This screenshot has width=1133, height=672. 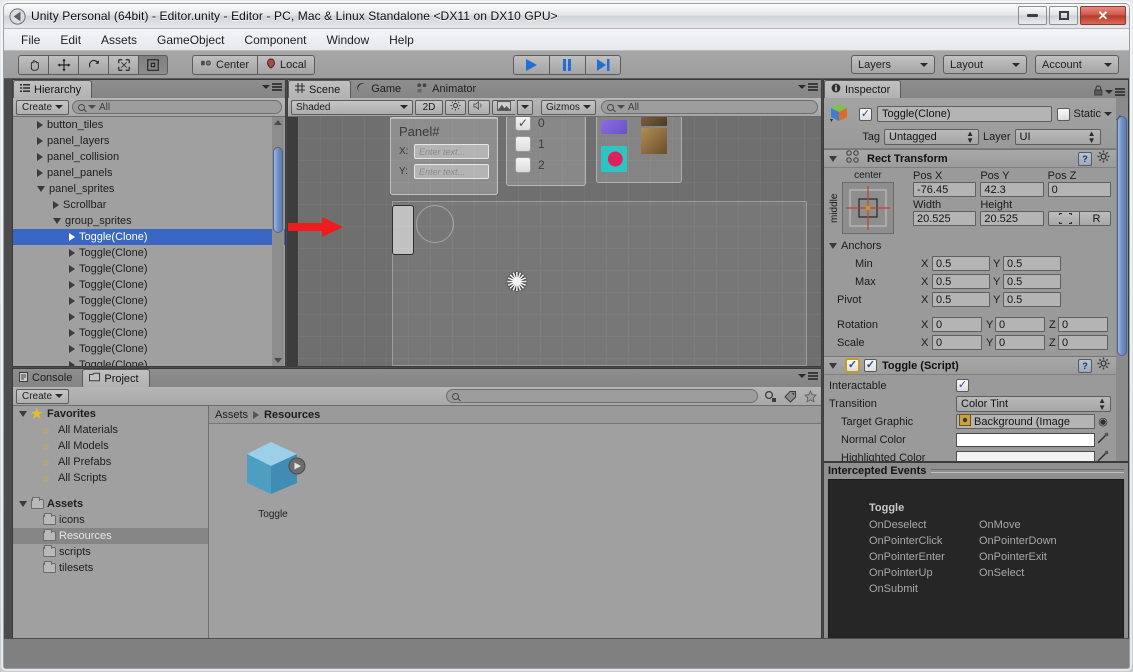 I want to click on hierarchy-row: group_sprites, so click(x=149, y=221).